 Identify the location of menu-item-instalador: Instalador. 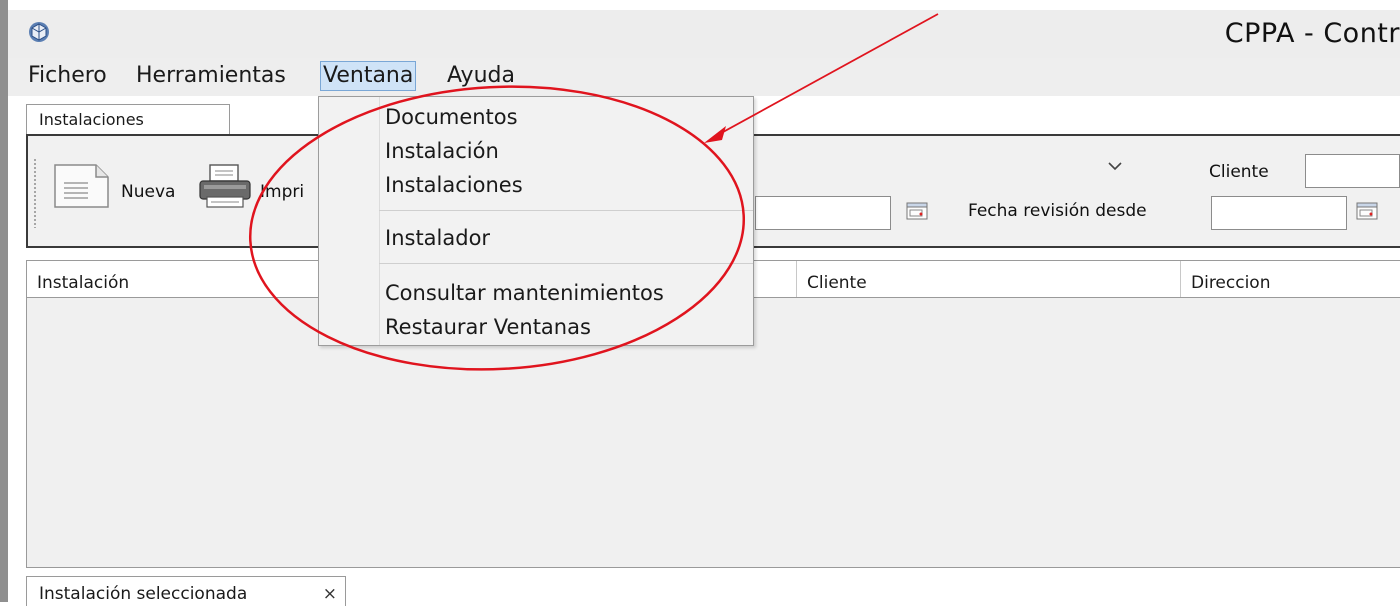
(437, 238).